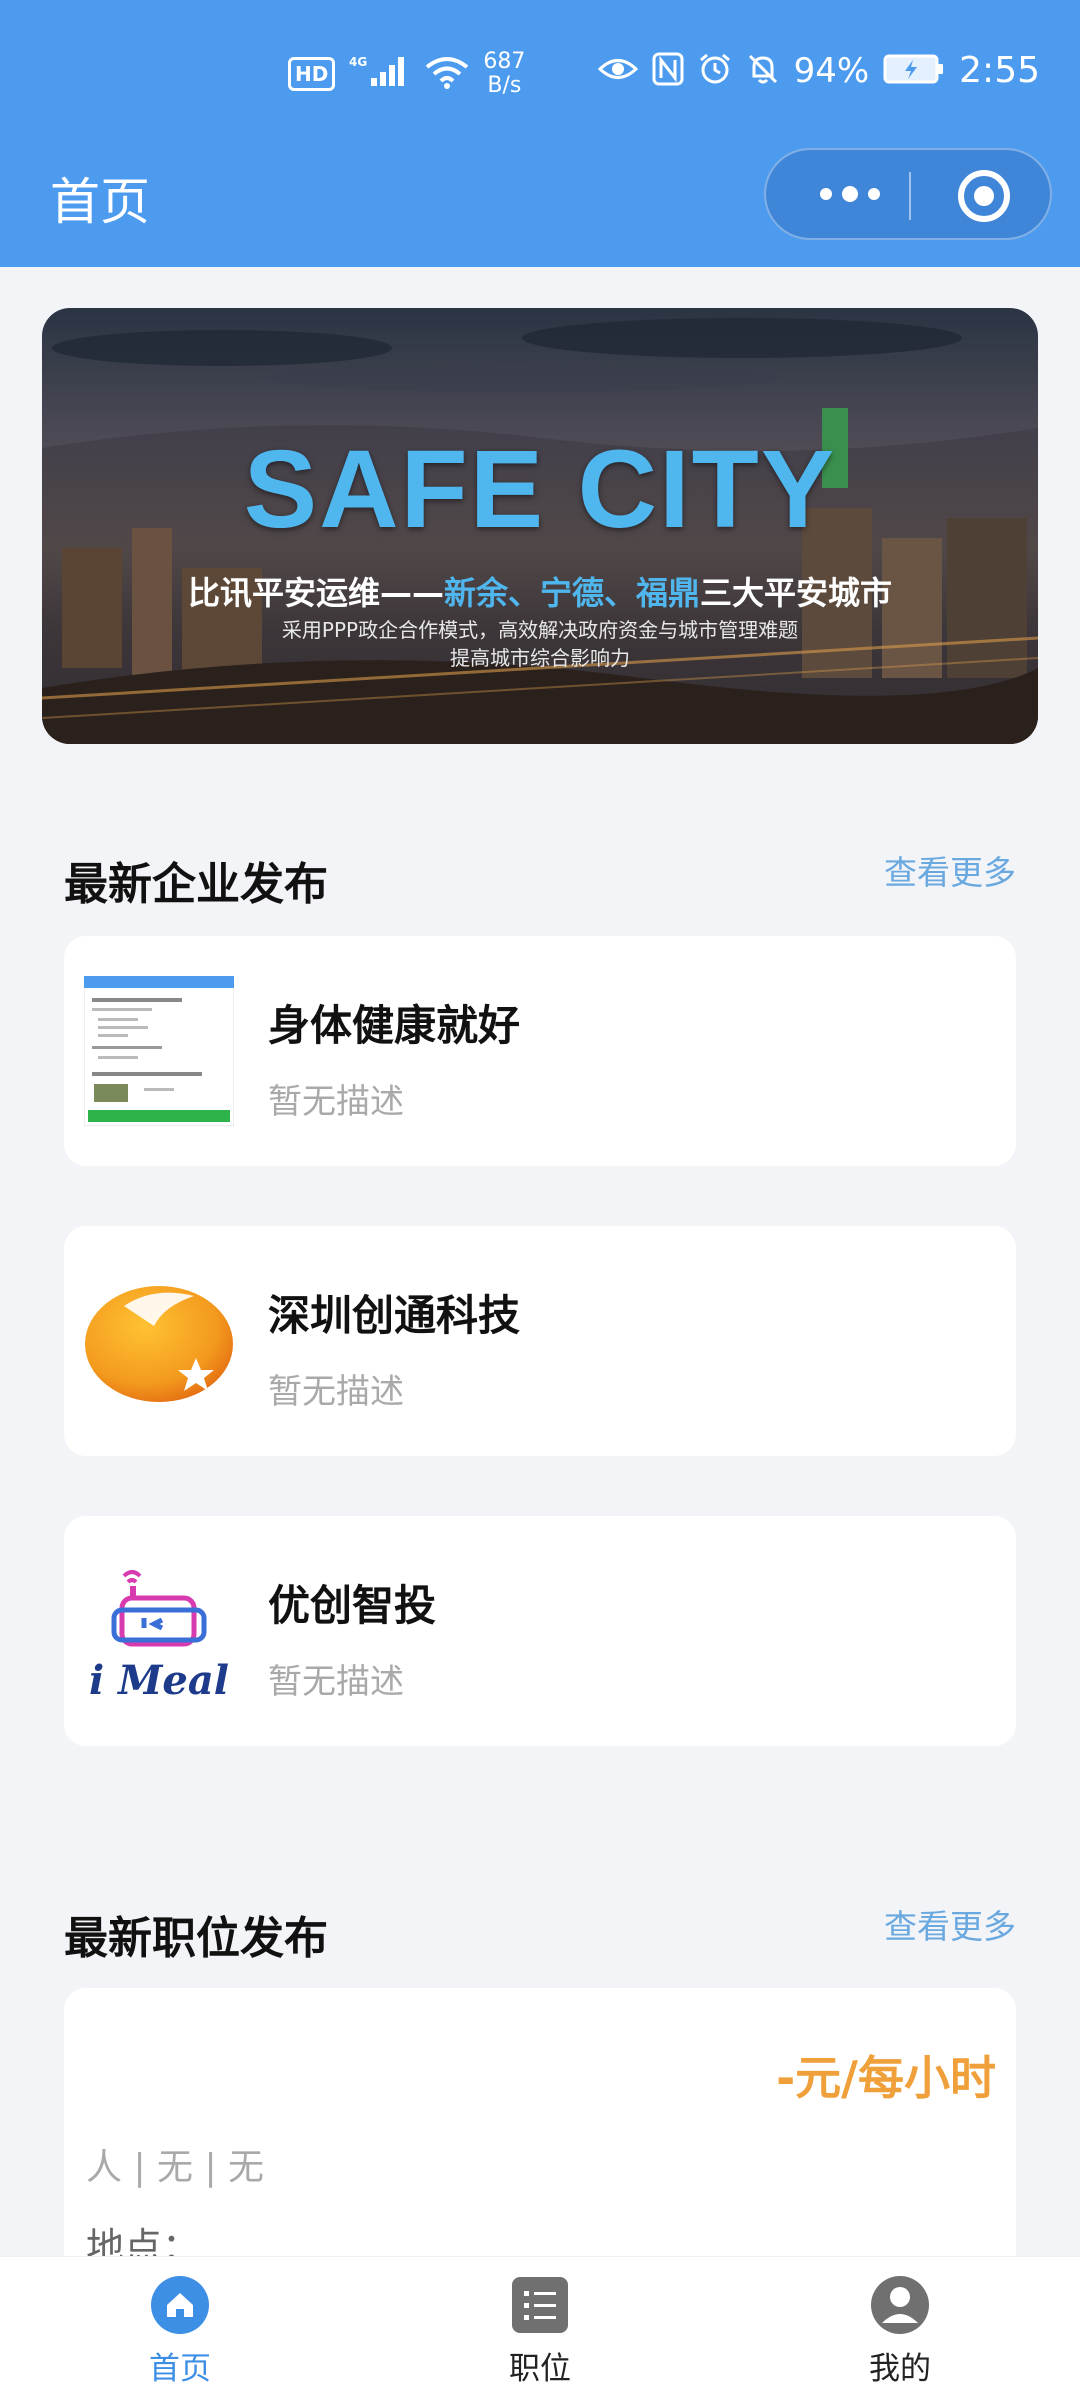 The width and height of the screenshot is (1080, 2400). I want to click on job-meta: 人 | 无 | 无, so click(175, 2167).